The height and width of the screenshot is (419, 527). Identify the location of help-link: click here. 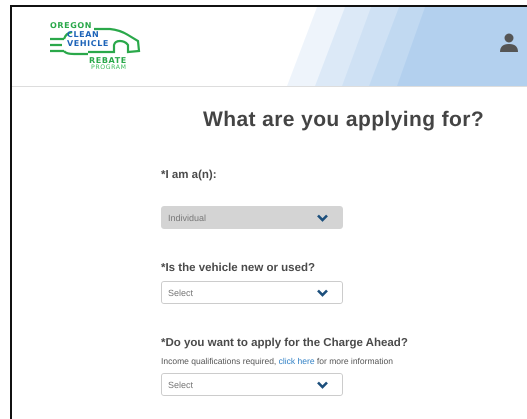
(296, 361).